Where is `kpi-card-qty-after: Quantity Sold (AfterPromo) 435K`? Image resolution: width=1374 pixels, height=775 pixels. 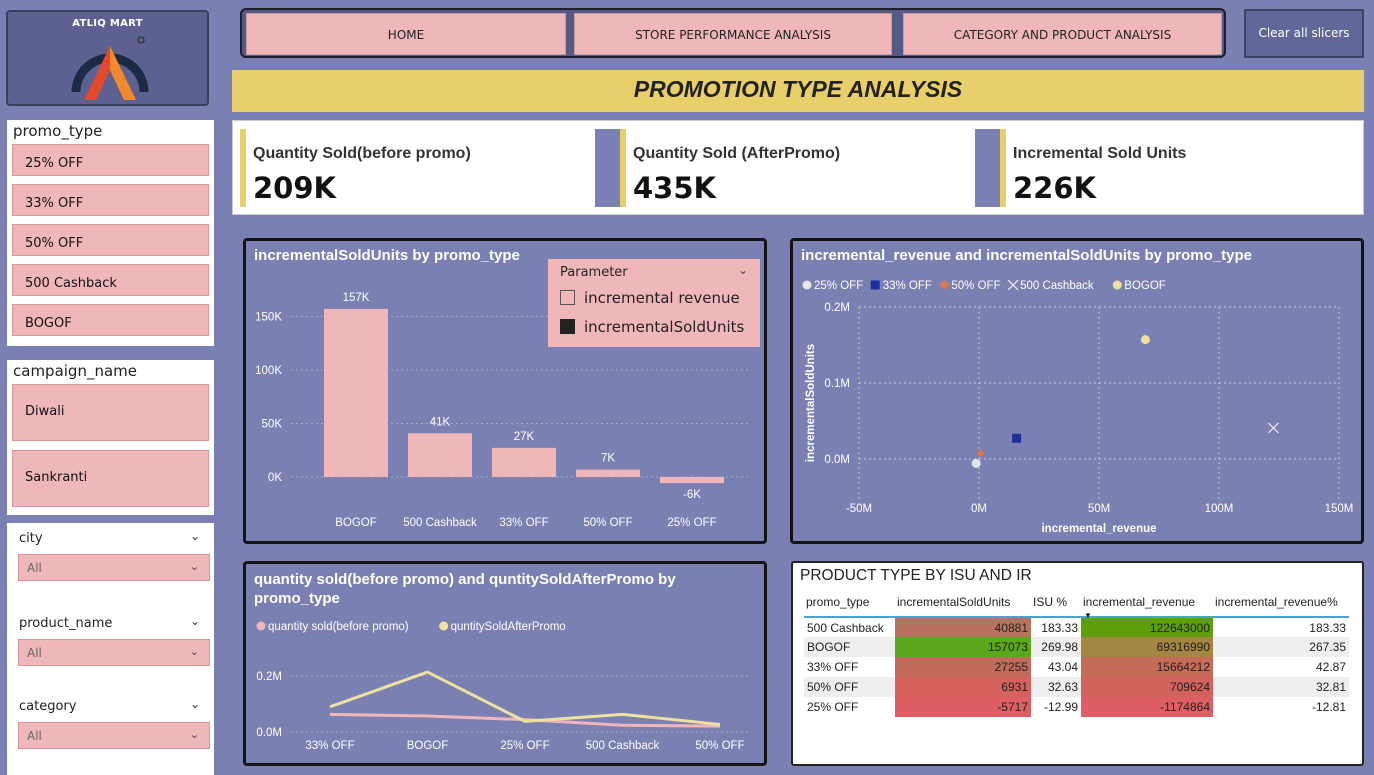
kpi-card-qty-after: Quantity Sold (AfterPromo) 435K is located at coordinates (797, 168).